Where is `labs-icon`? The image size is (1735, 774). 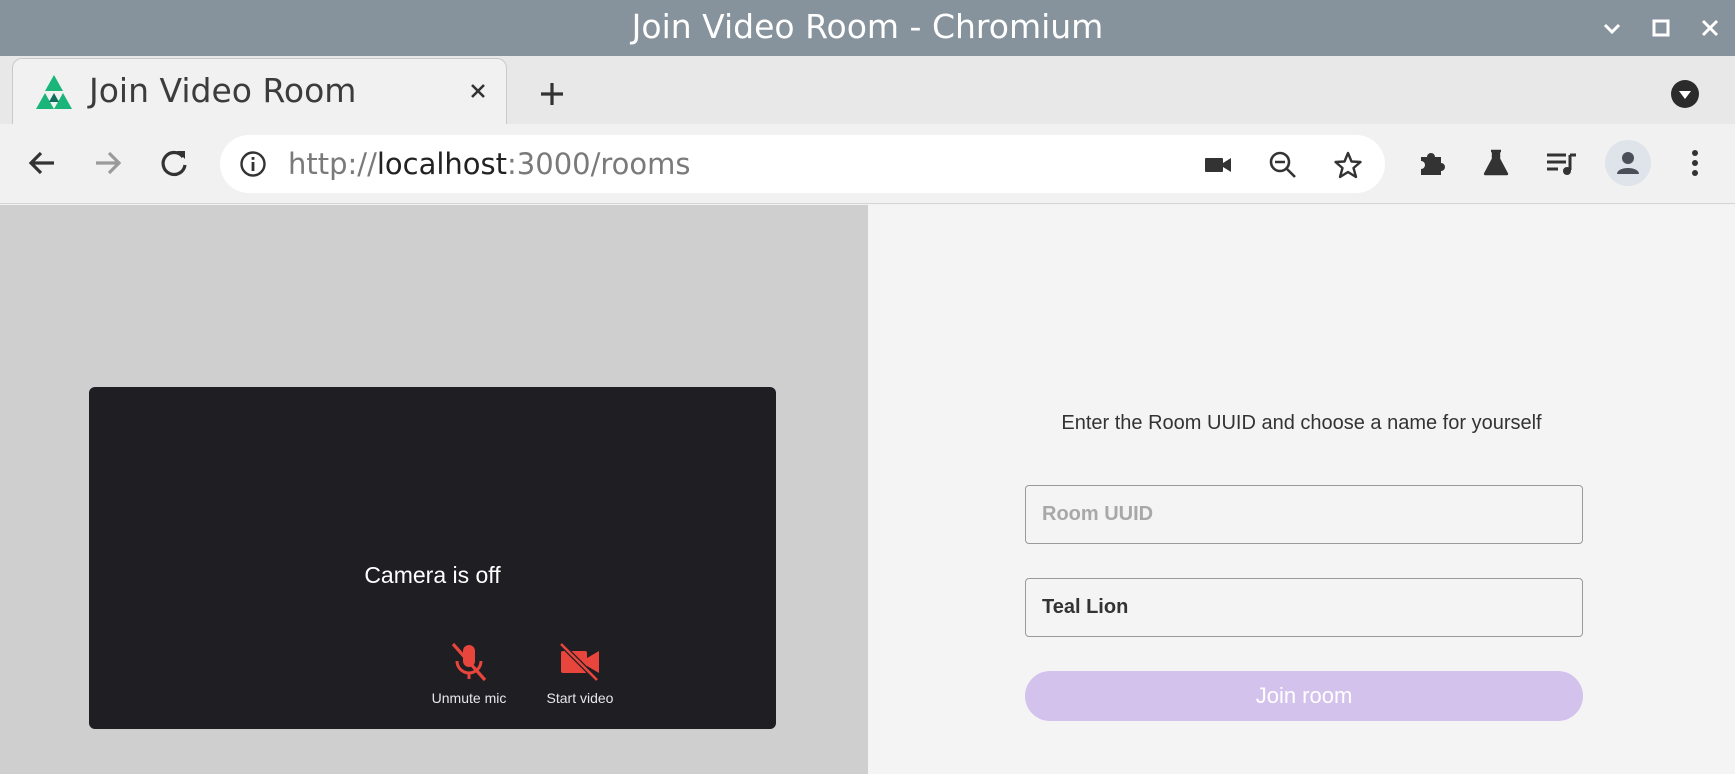
labs-icon is located at coordinates (1496, 163).